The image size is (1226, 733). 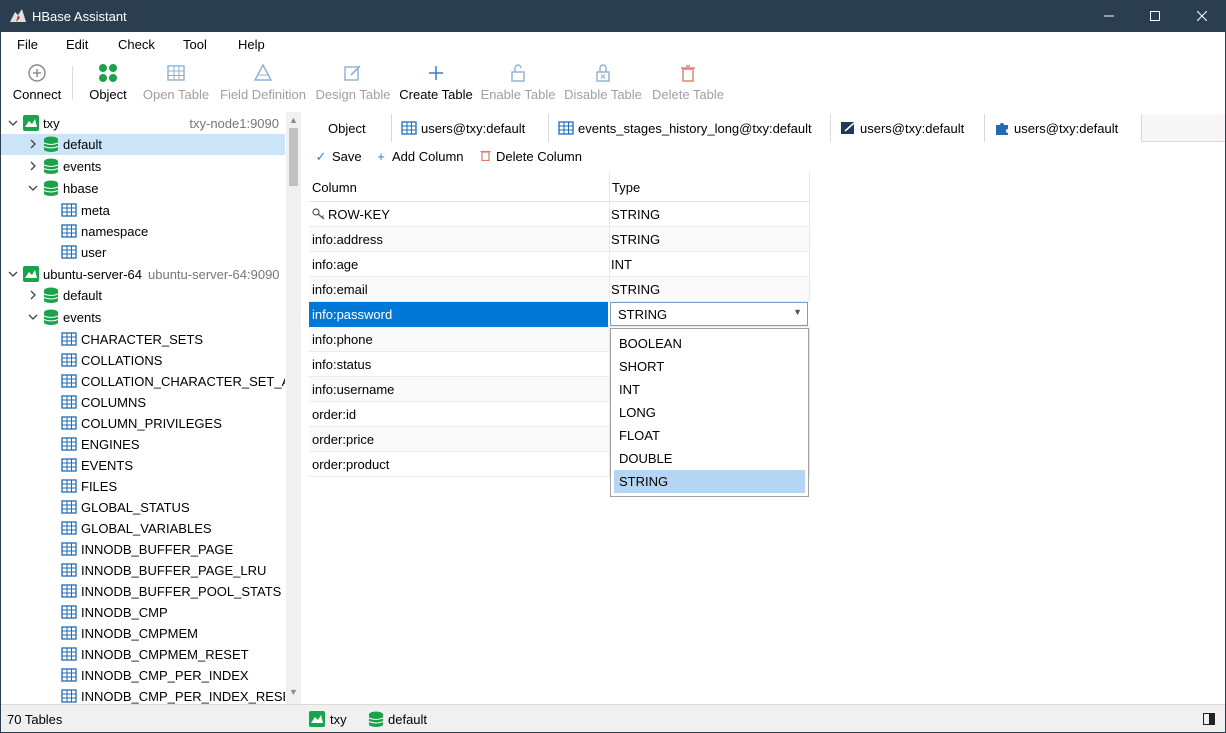 What do you see at coordinates (263, 83) in the screenshot?
I see `field-definition-button: Field Definition` at bounding box center [263, 83].